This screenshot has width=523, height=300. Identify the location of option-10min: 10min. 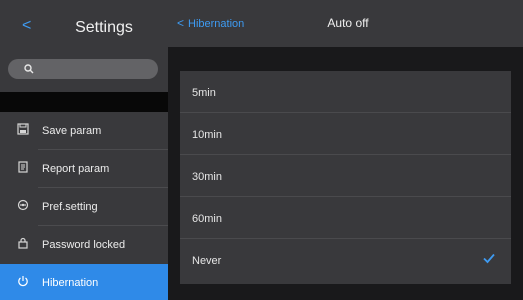
(345, 134).